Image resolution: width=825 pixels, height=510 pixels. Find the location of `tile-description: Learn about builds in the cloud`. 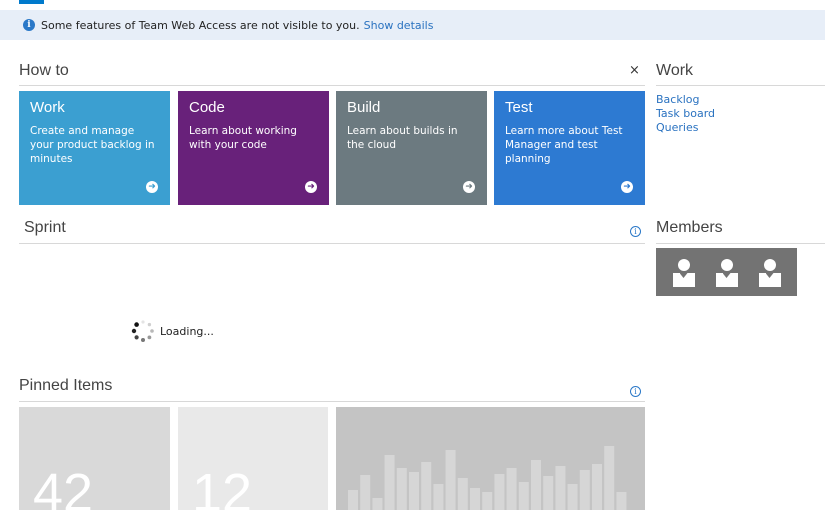

tile-description: Learn about builds in the cloud is located at coordinates (402, 138).